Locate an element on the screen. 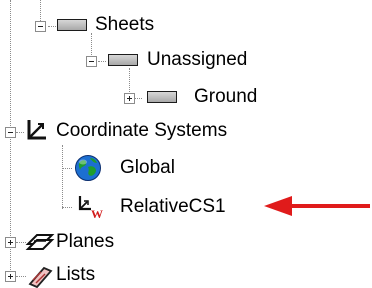 This screenshot has width=372, height=288. red-arrow-icon is located at coordinates (317, 206).